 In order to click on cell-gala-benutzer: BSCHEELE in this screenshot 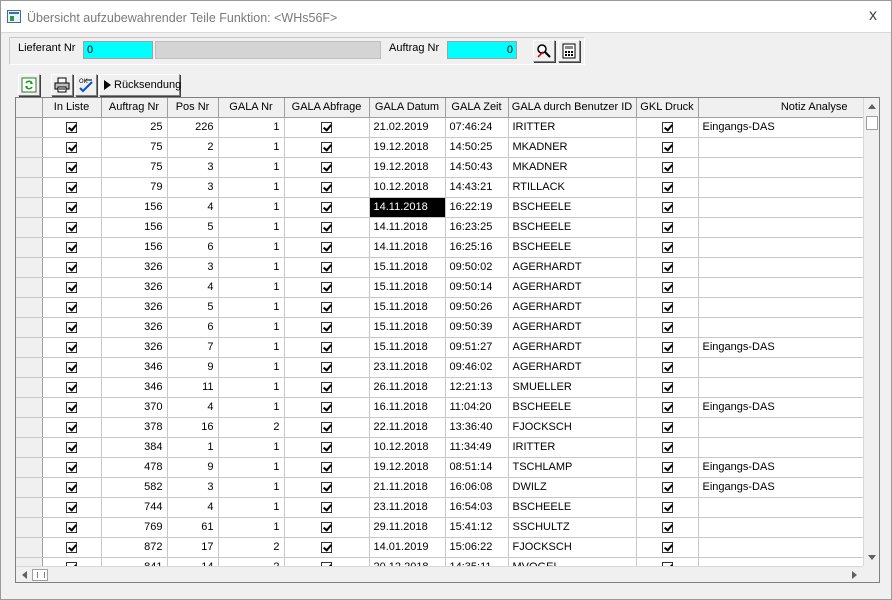, I will do `click(572, 407)`.